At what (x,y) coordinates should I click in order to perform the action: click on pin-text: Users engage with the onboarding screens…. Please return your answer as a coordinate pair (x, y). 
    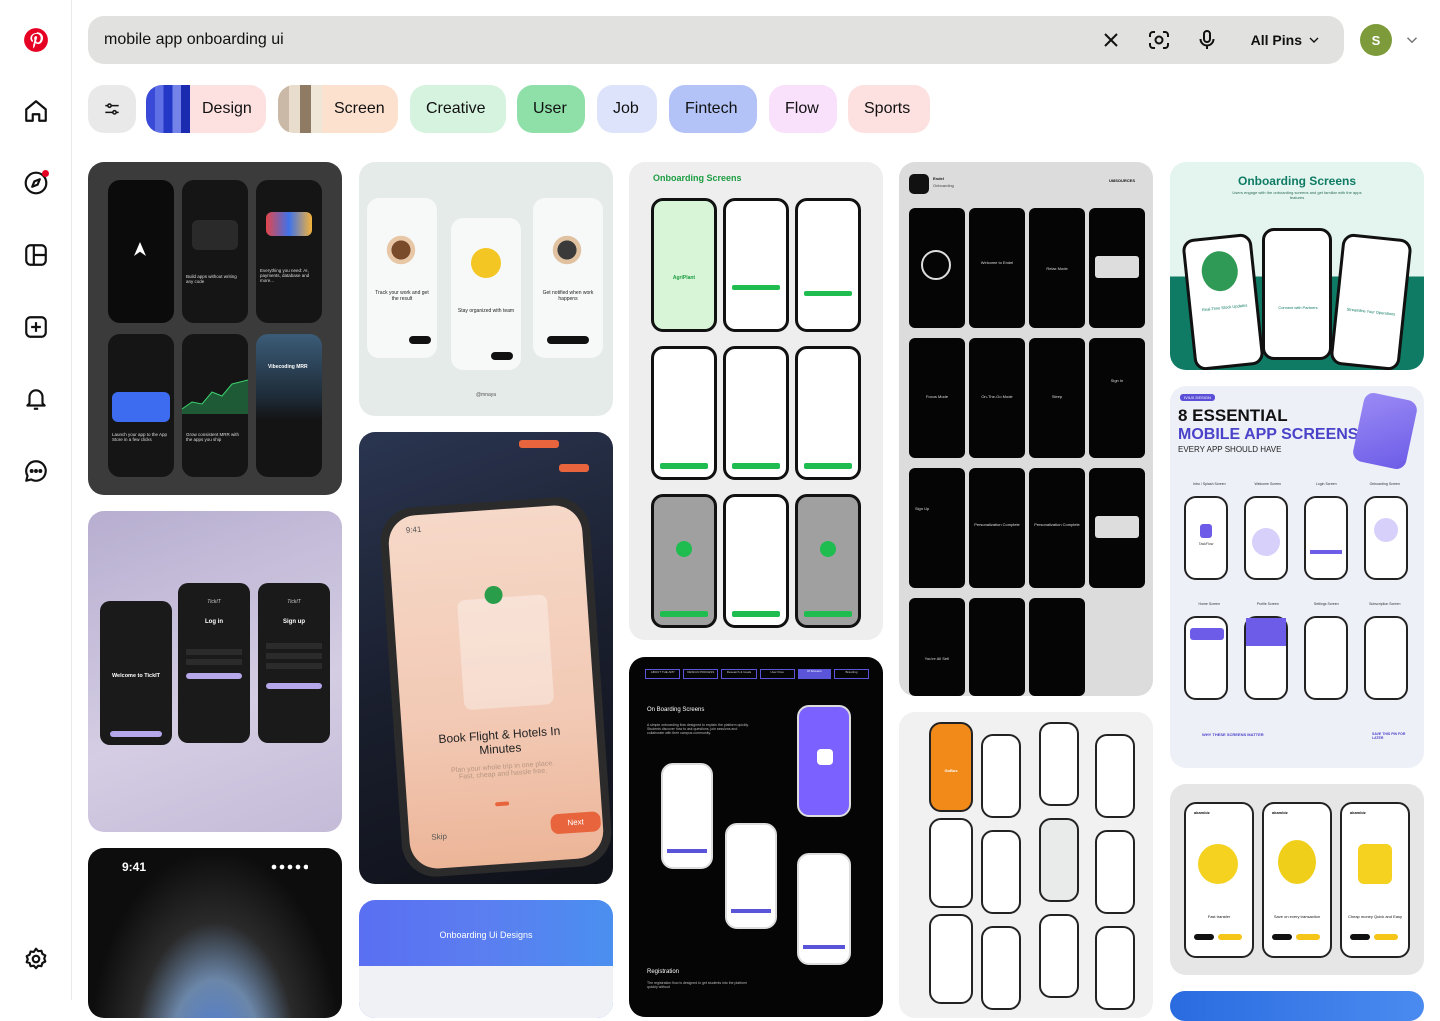
    Looking at the image, I should click on (1297, 195).